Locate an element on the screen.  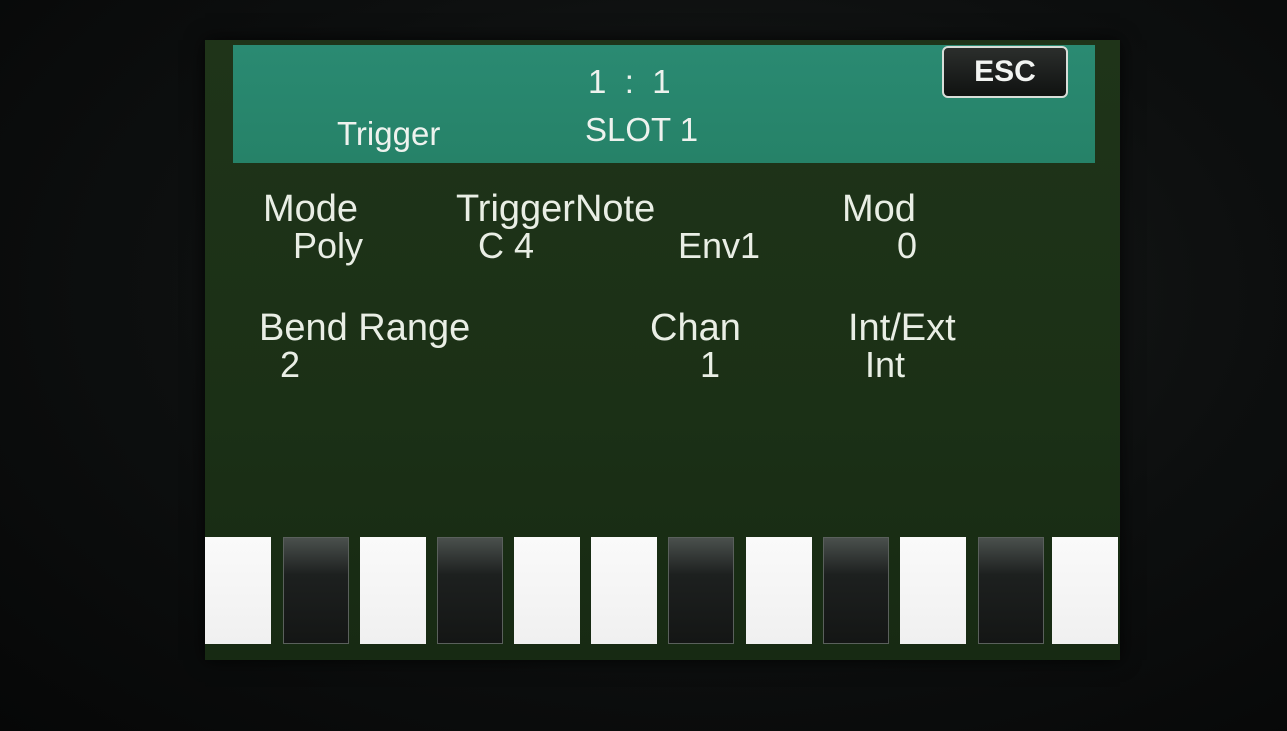
esc-button: ESC is located at coordinates (1005, 72).